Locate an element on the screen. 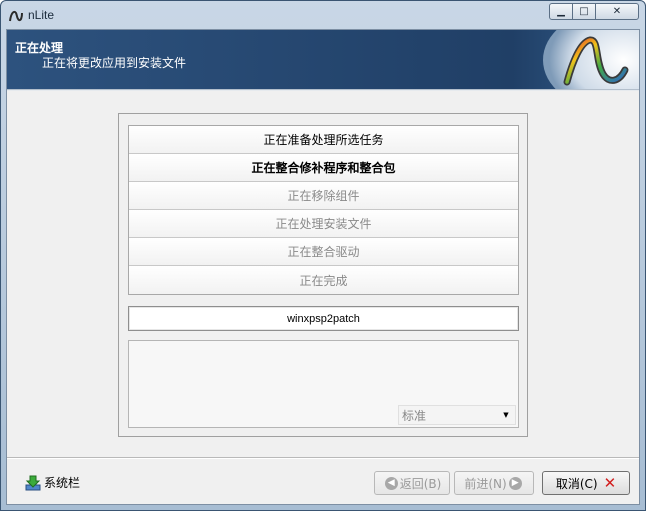 The height and width of the screenshot is (511, 646). task-process-setup-files: 正在处理安装文件 is located at coordinates (323, 224).